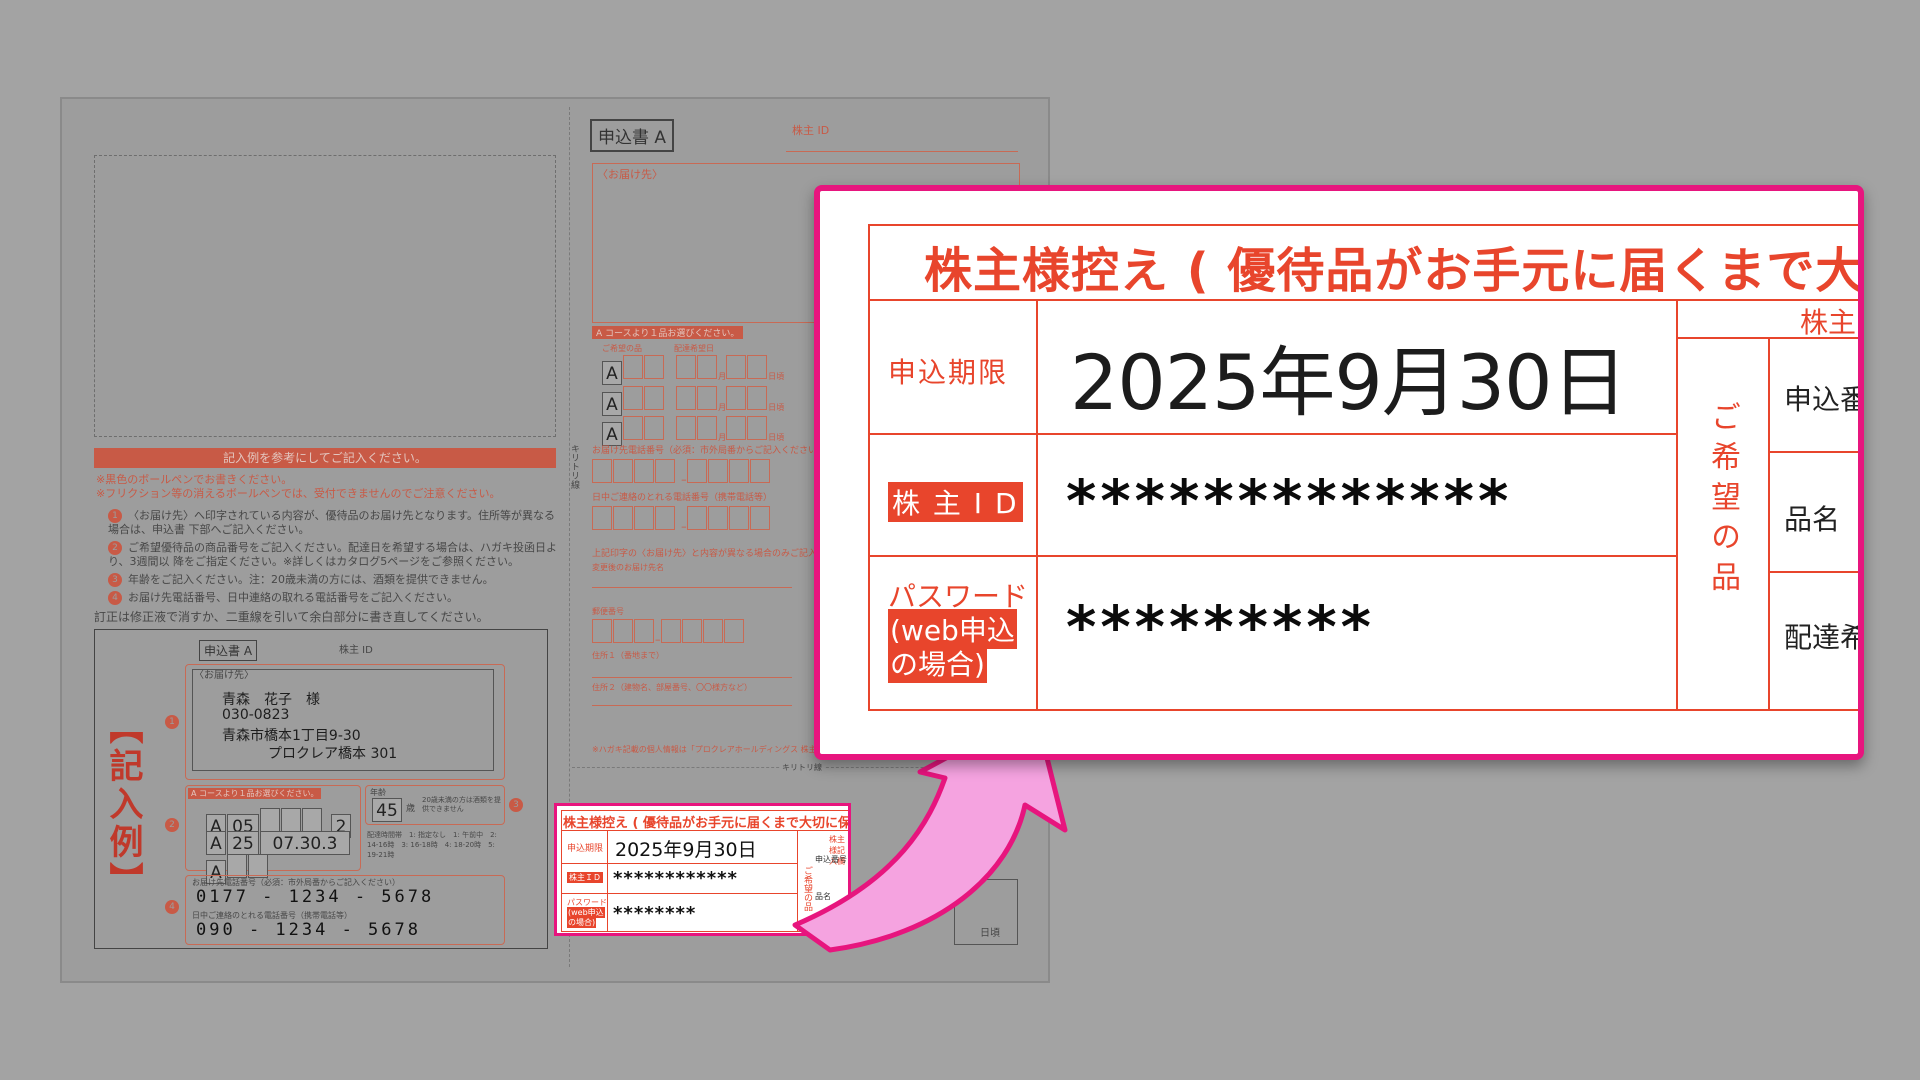 The height and width of the screenshot is (1080, 1920). I want to click on zoom-right-row1: 申込番号, so click(1821, 399).